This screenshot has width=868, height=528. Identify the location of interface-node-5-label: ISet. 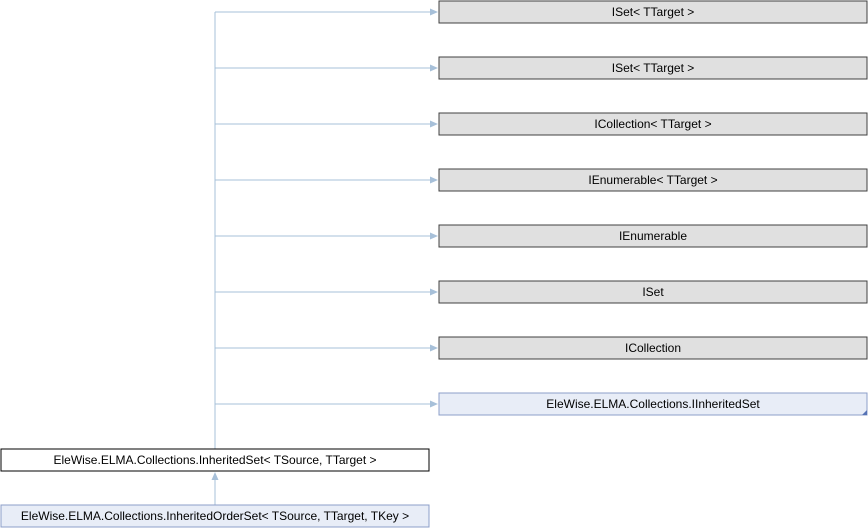
(653, 292).